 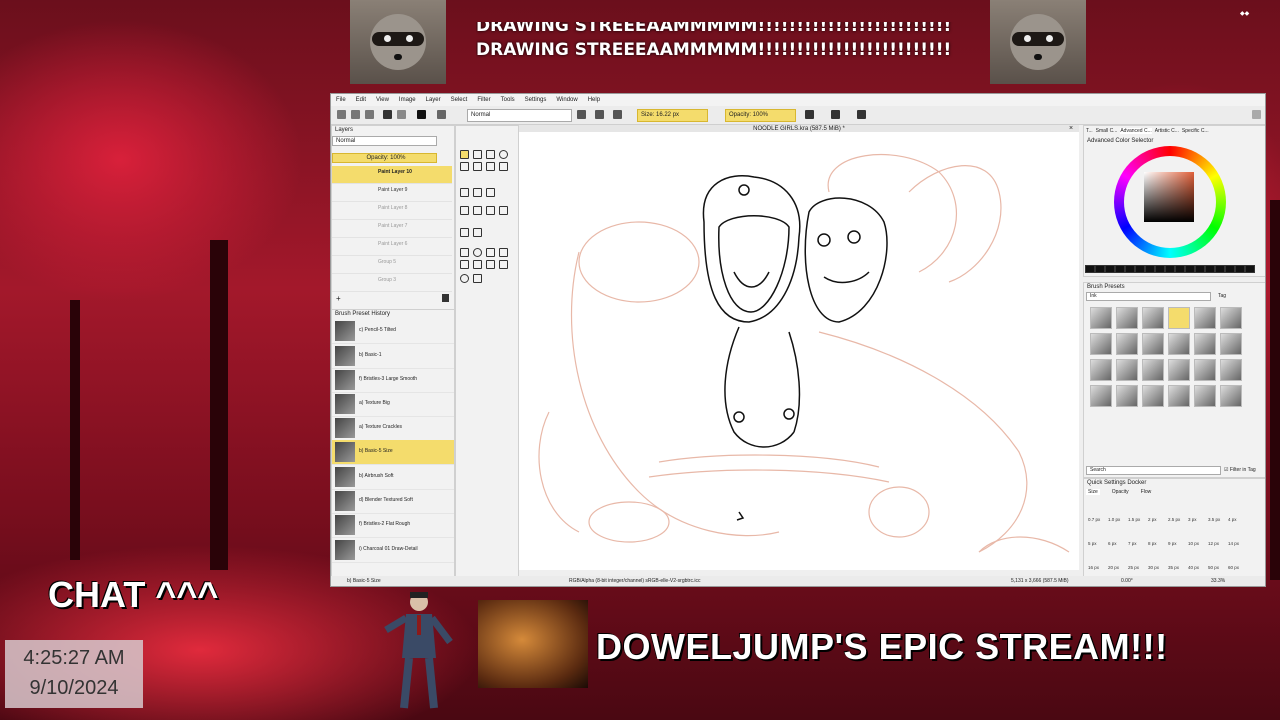 What do you see at coordinates (477, 192) in the screenshot?
I see `move-tool-icon` at bounding box center [477, 192].